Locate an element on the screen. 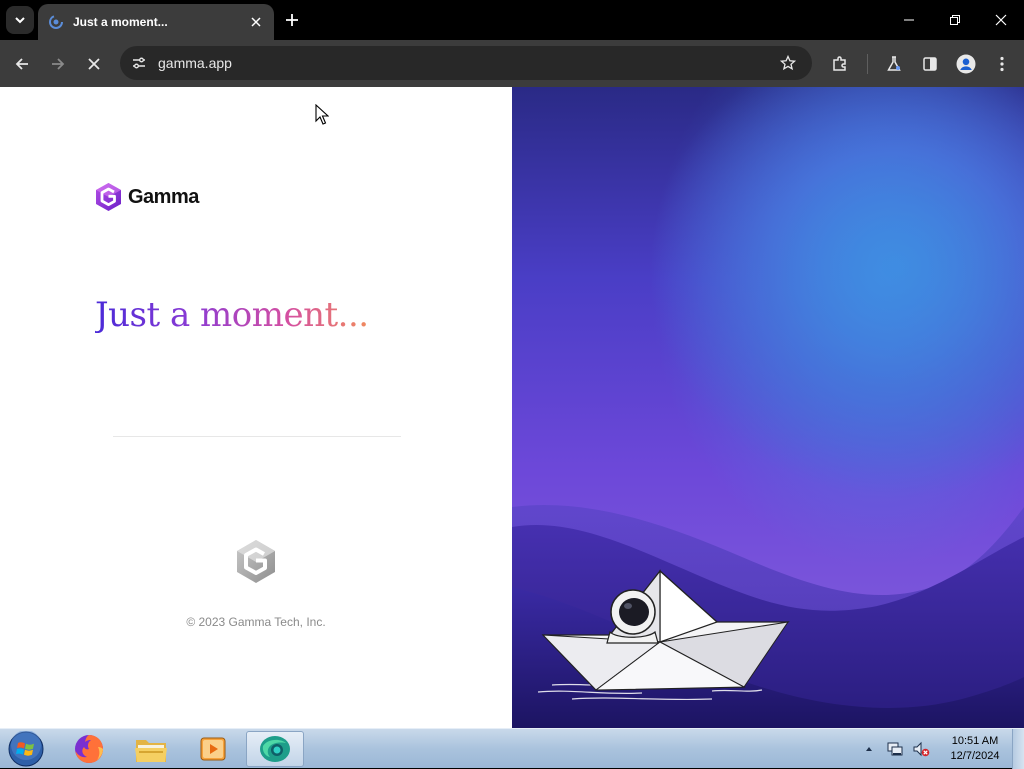  profile-button is located at coordinates (966, 64).